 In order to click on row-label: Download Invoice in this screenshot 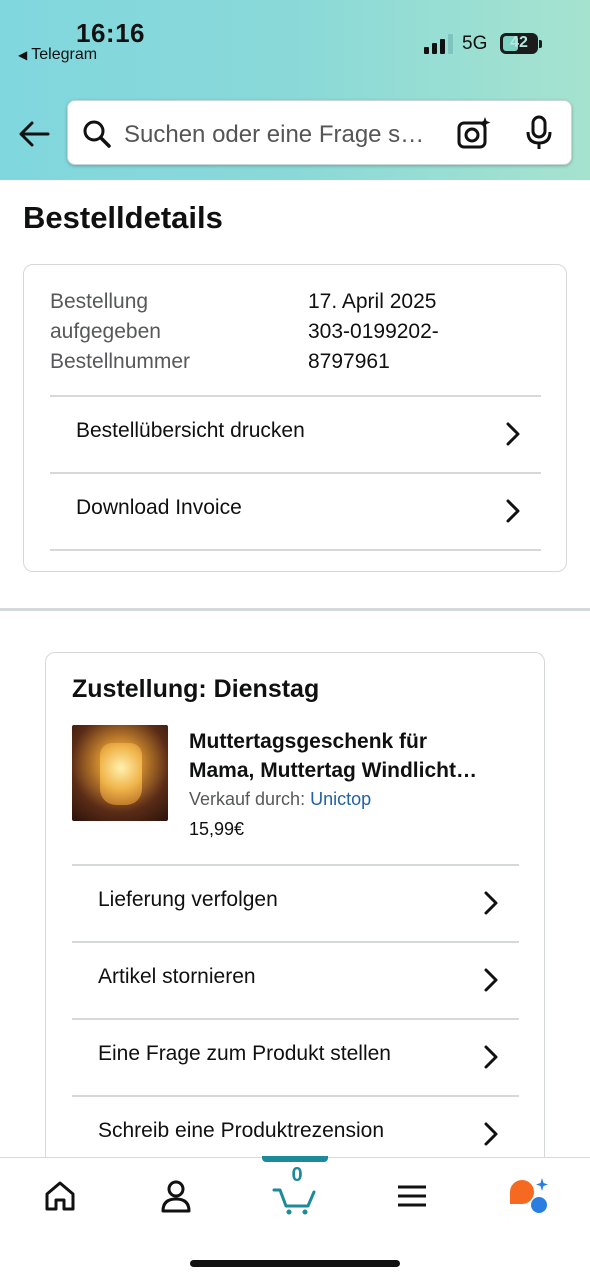, I will do `click(159, 507)`.